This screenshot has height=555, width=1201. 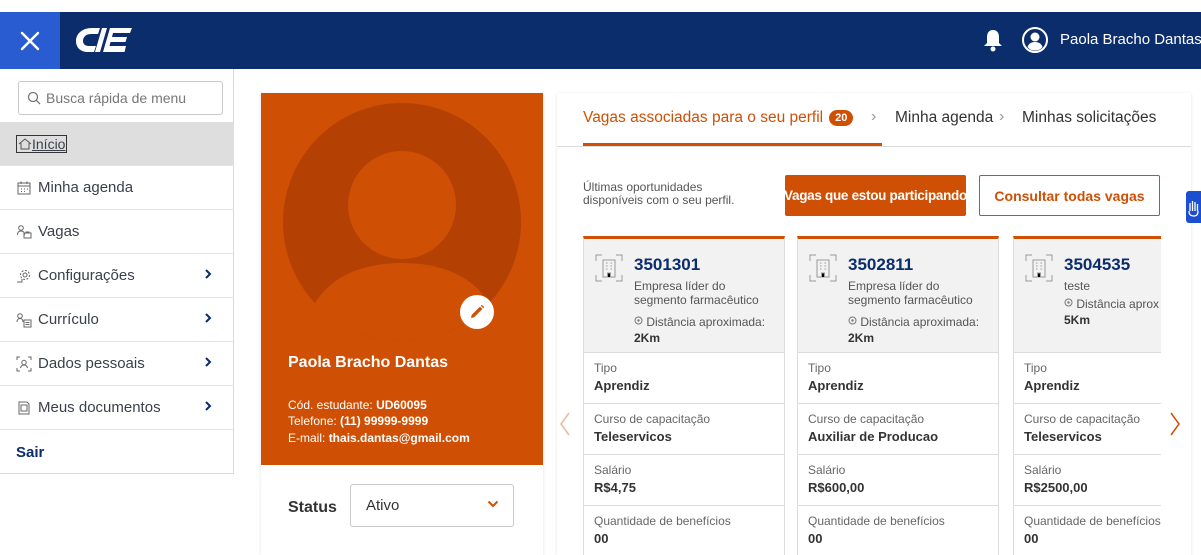 What do you see at coordinates (1069, 195) in the screenshot?
I see `all-jobs-button: Consultar todas vagas` at bounding box center [1069, 195].